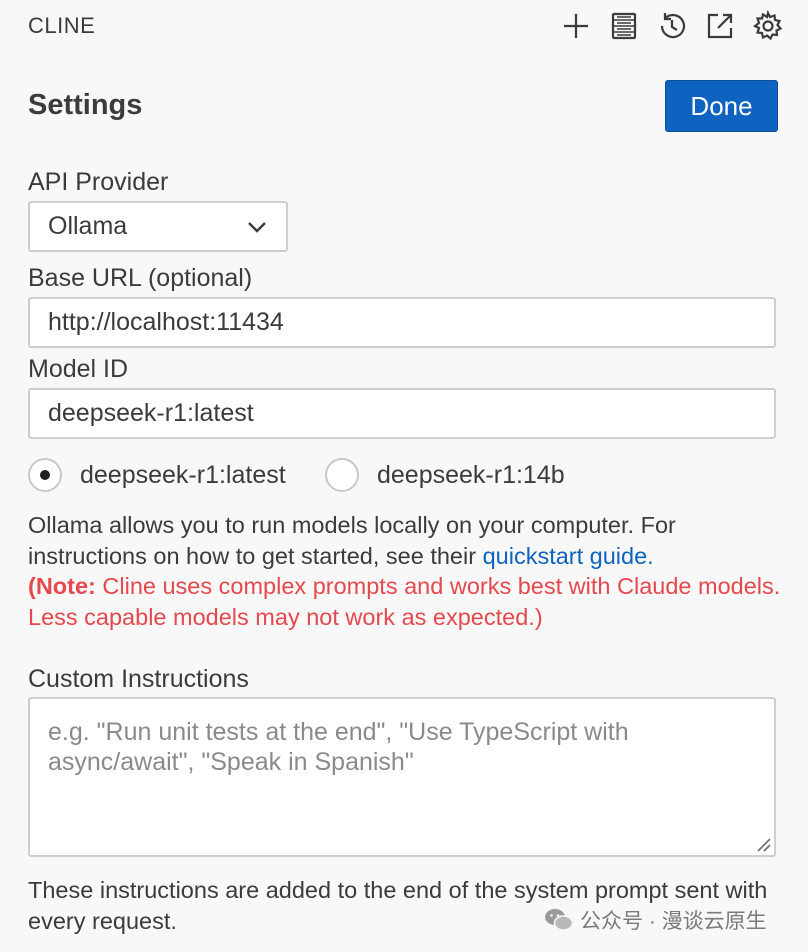  What do you see at coordinates (78, 369) in the screenshot?
I see `model-id-label: Model ID` at bounding box center [78, 369].